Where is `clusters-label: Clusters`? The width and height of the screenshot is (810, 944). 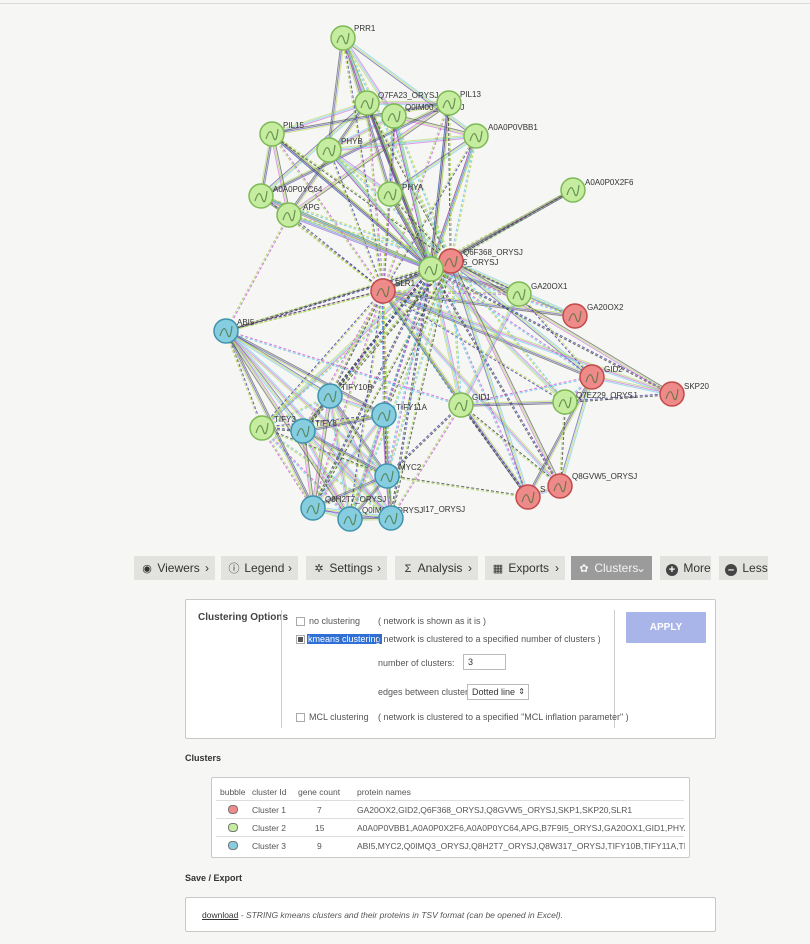 clusters-label: Clusters is located at coordinates (616, 568).